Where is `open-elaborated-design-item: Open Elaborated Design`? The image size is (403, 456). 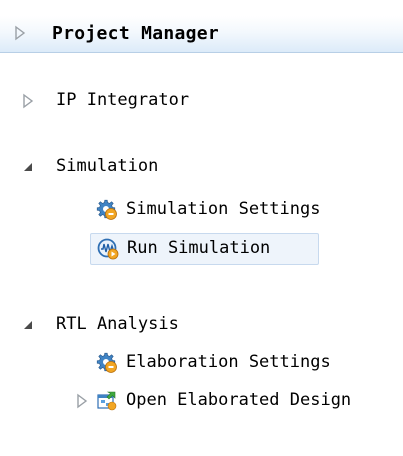
open-elaborated-design-item: Open Elaborated Design is located at coordinates (240, 401).